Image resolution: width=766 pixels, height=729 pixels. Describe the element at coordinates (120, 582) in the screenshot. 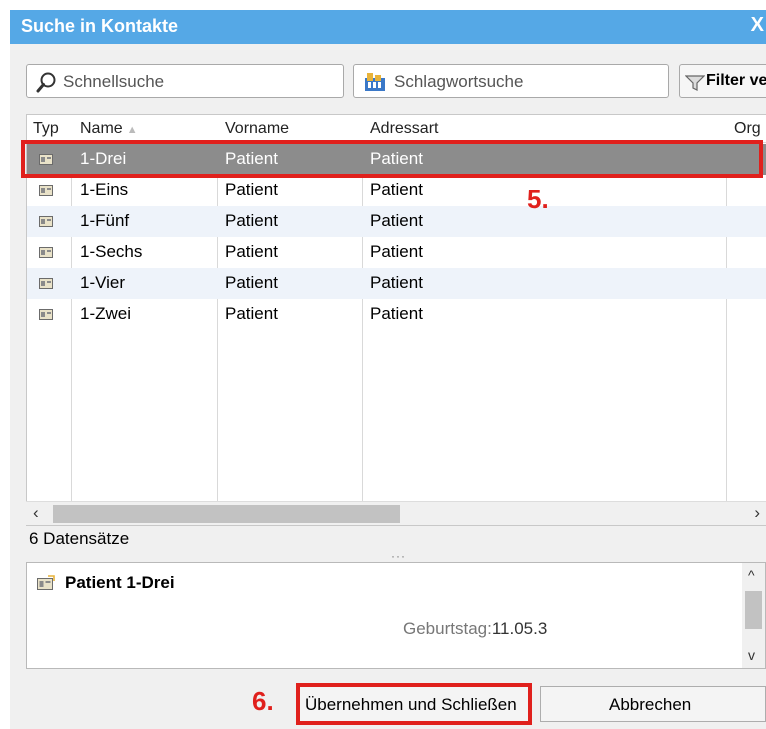

I see `detail-title: Patient 1-Drei` at that location.